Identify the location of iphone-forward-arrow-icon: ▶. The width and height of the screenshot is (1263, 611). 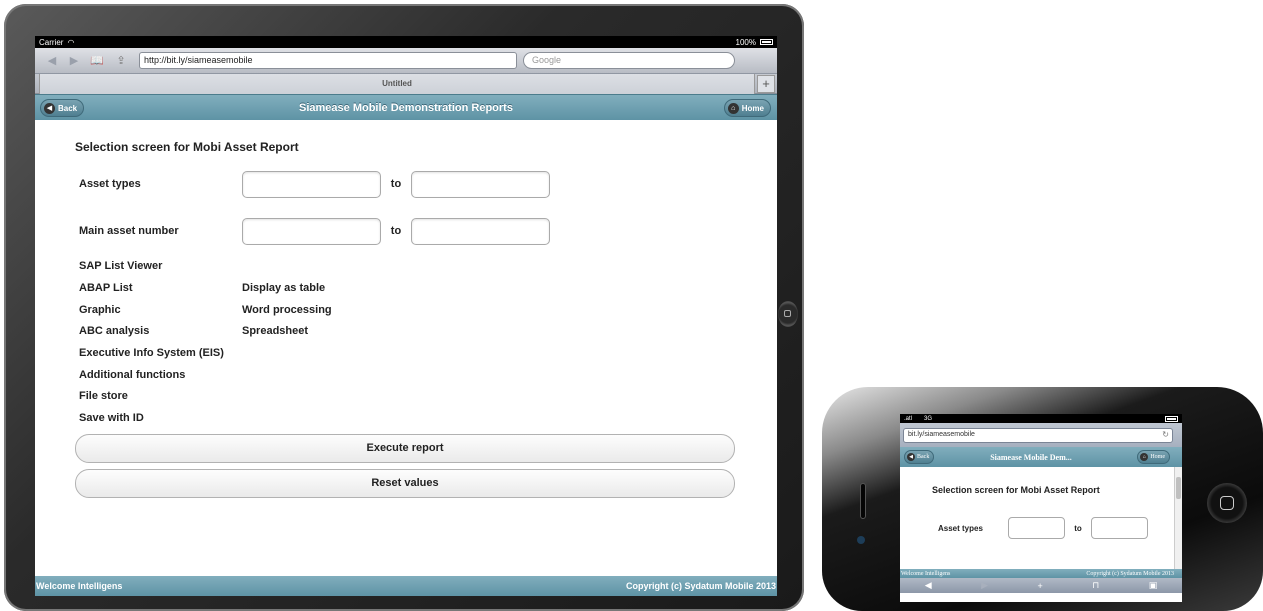
(984, 585).